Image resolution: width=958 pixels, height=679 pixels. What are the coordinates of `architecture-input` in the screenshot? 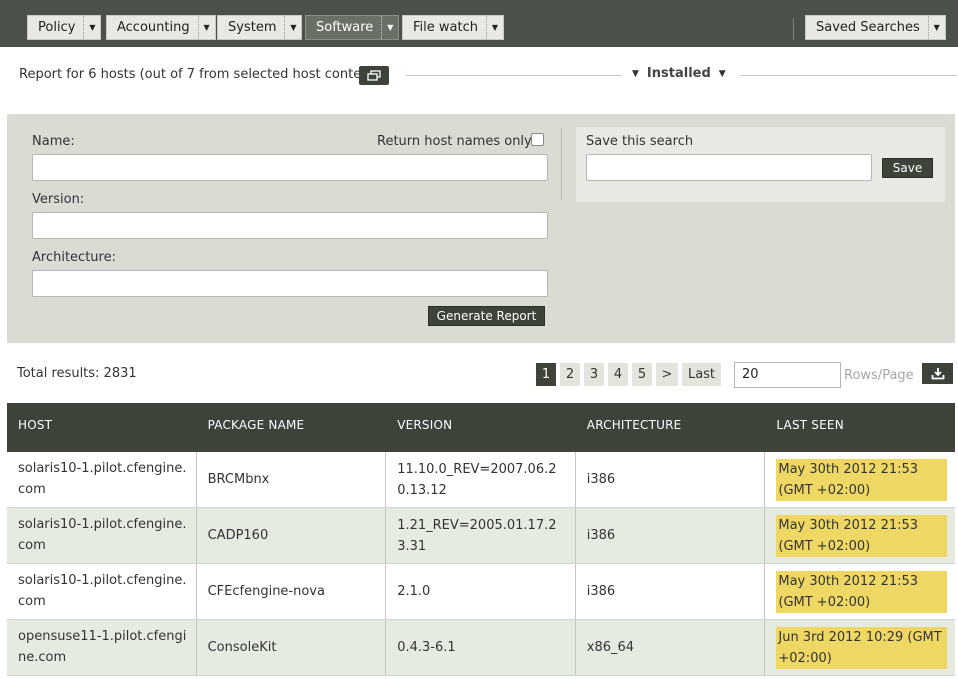 It's located at (290, 283).